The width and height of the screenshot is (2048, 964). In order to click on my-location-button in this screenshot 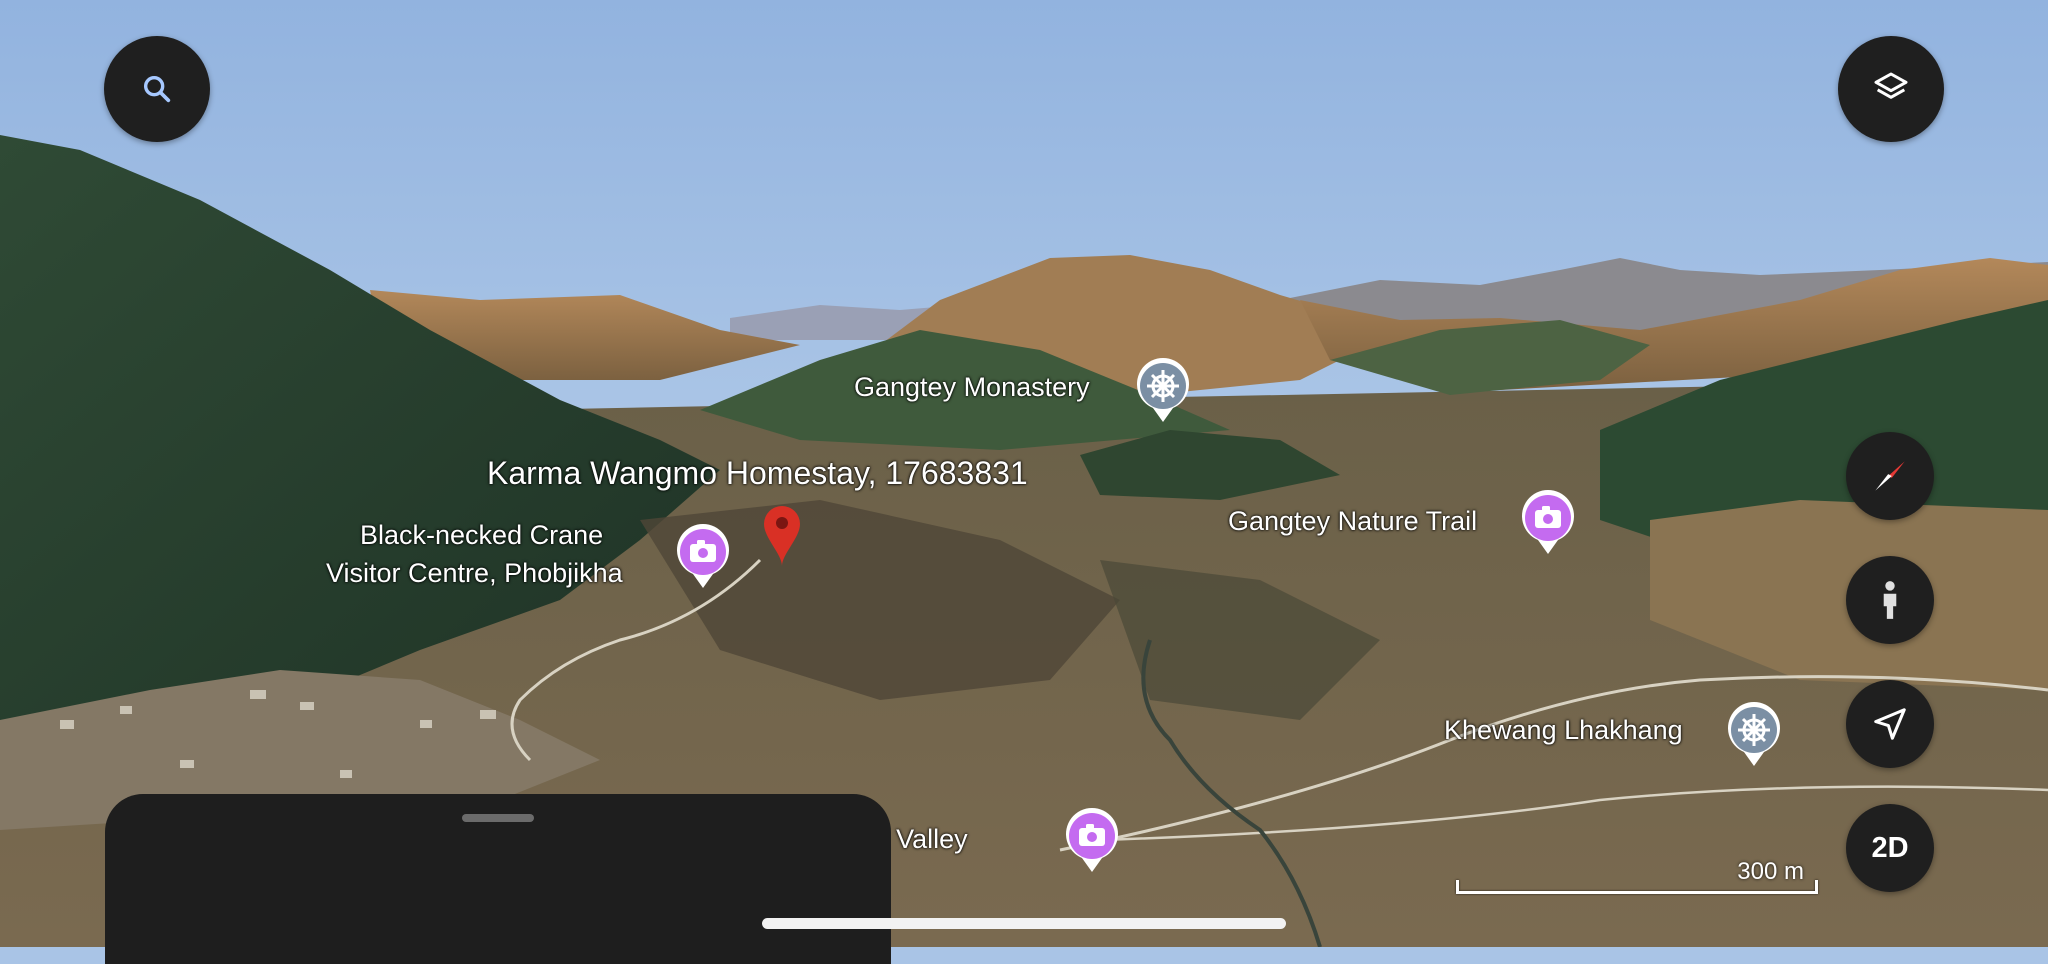, I will do `click(1890, 724)`.